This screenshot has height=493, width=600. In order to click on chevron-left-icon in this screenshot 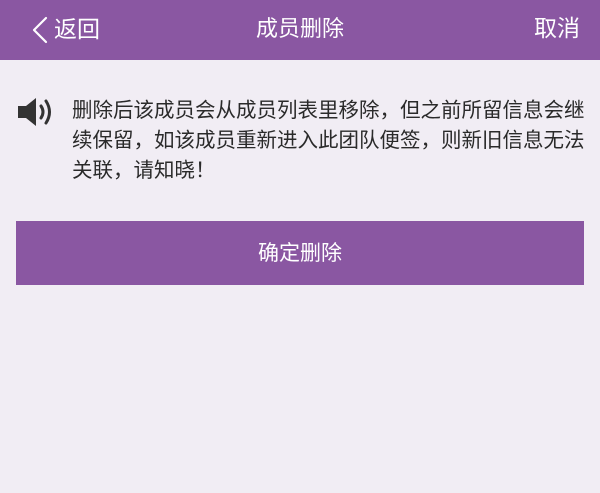, I will do `click(40, 30)`.